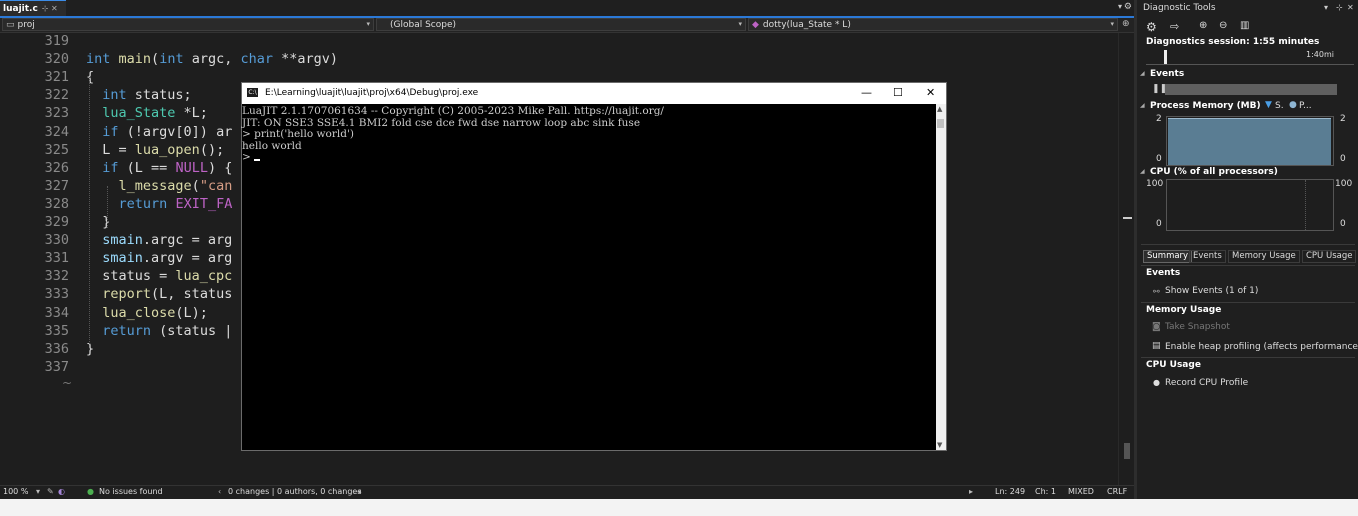 This screenshot has height=516, width=1358. Describe the element at coordinates (1329, 256) in the screenshot. I see `tab-cpu-usage: CPU Usage` at that location.